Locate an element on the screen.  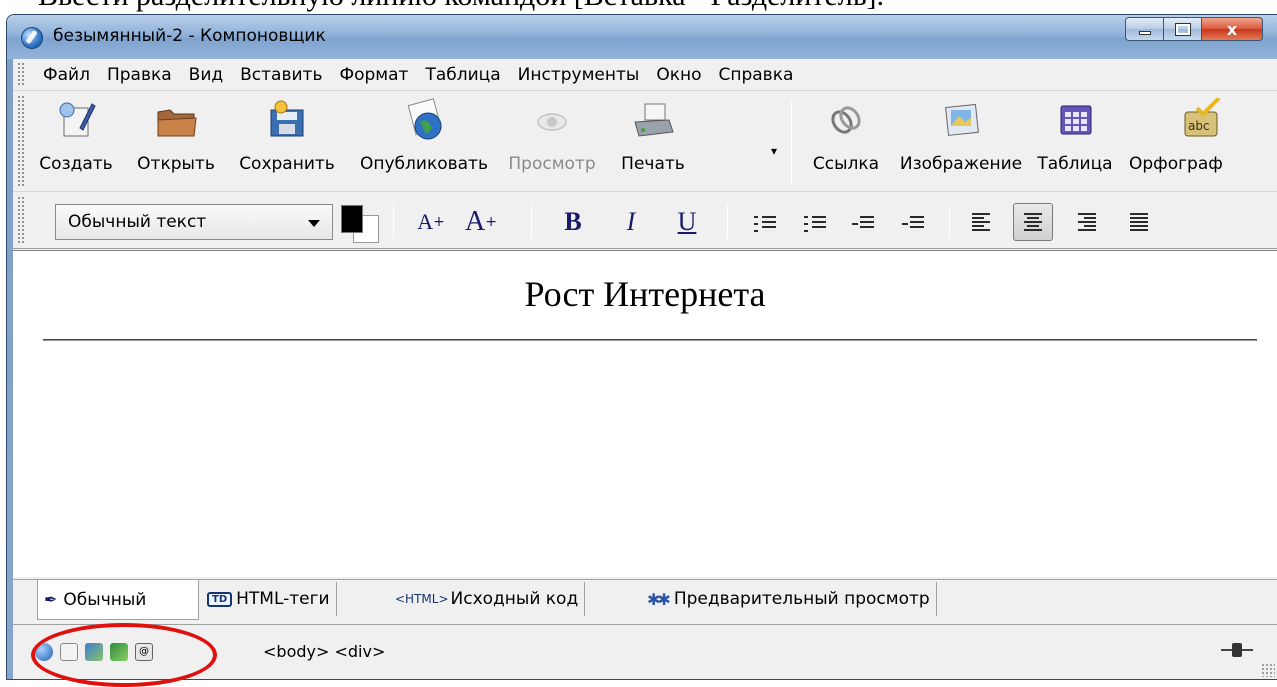
bold-icon: B is located at coordinates (573, 221).